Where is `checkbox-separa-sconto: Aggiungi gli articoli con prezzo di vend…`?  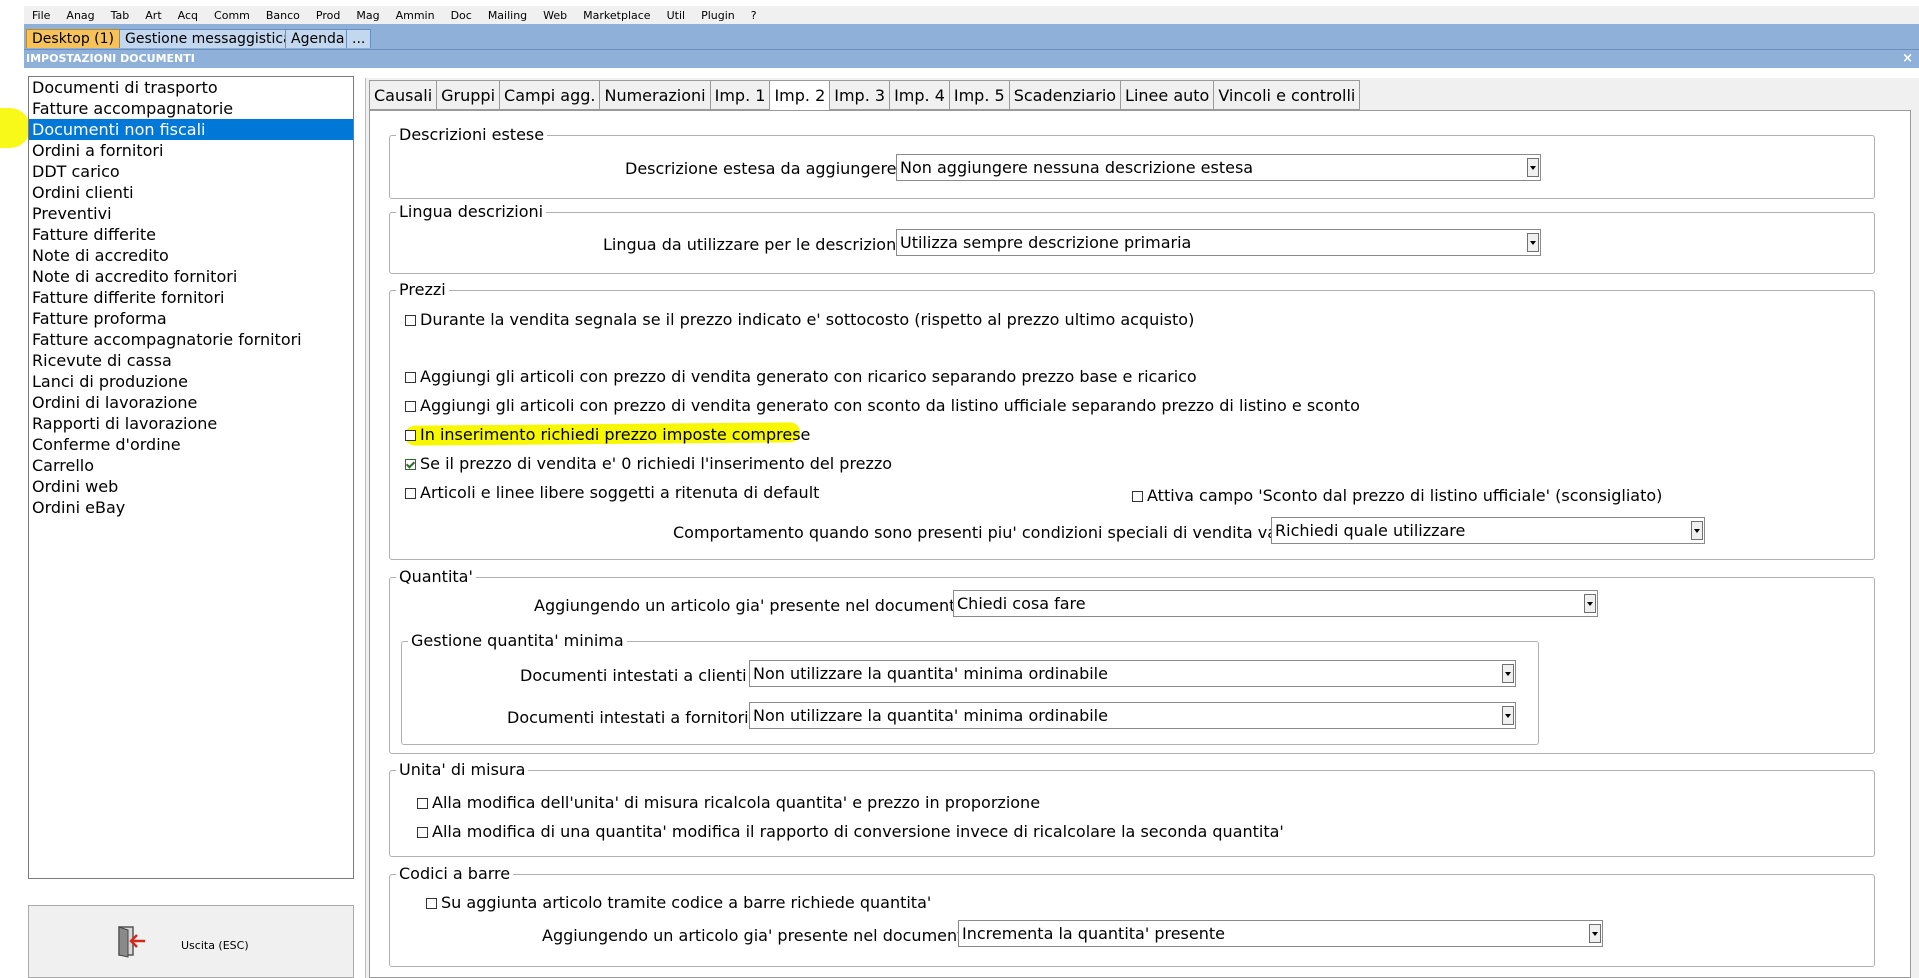 checkbox-separa-sconto: Aggiungi gli articoli con prezzo di vend… is located at coordinates (882, 406).